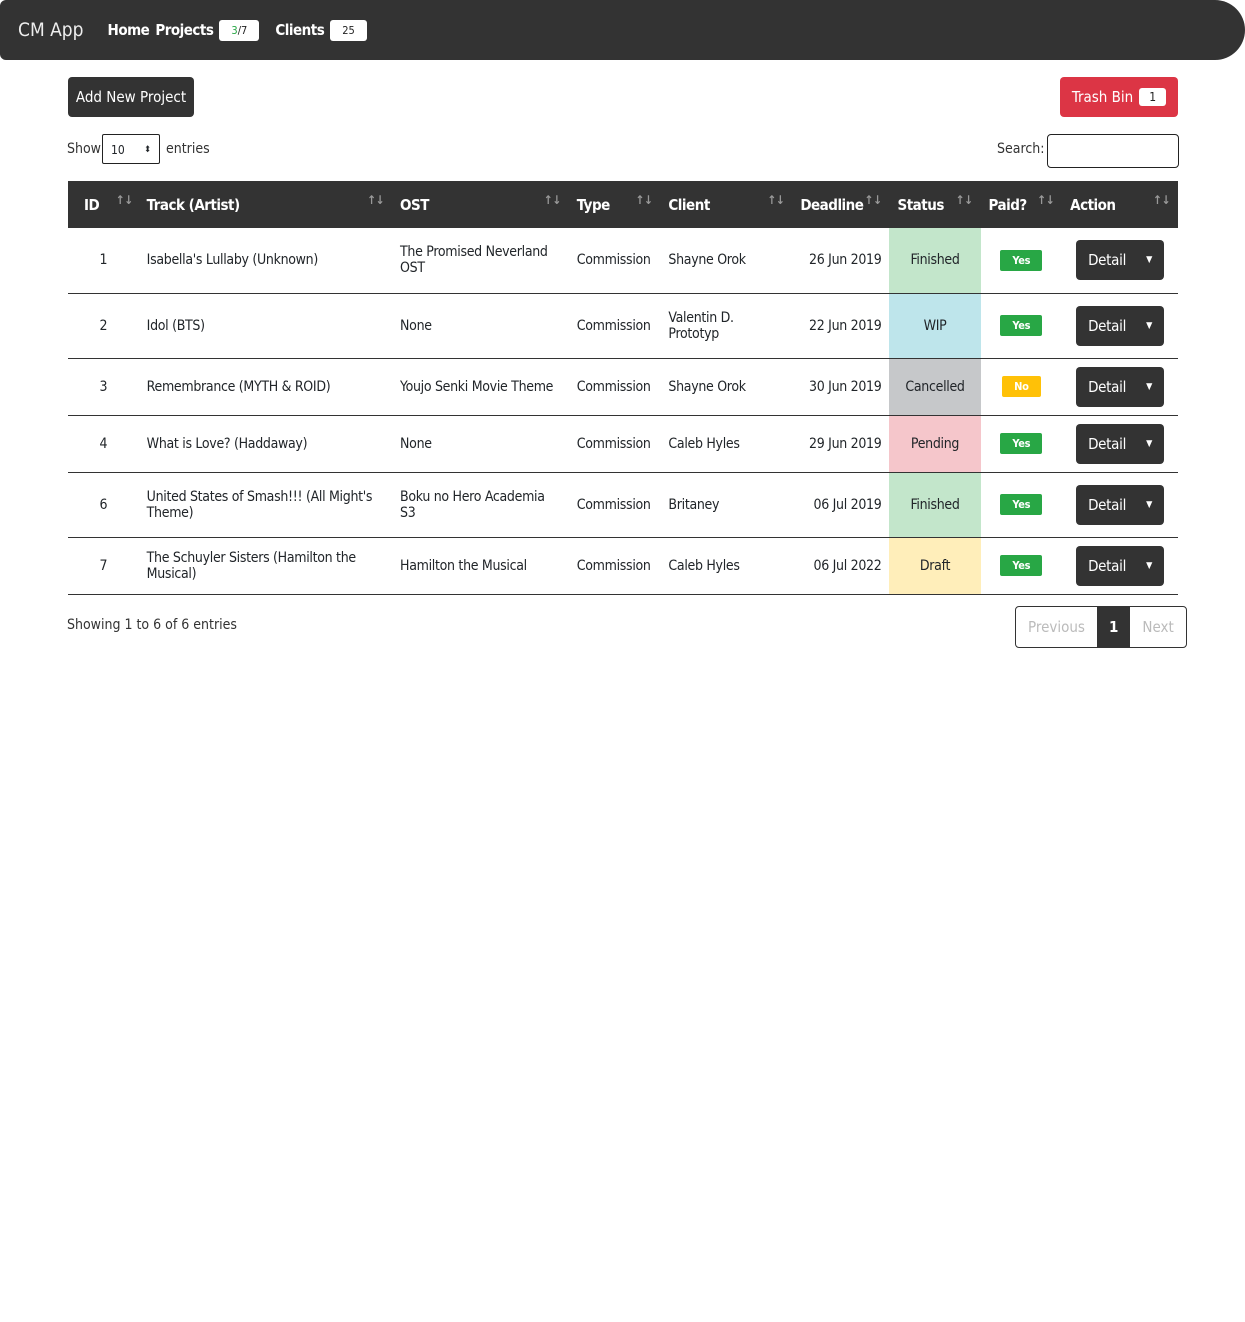 Image resolution: width=1245 pixels, height=1322 pixels. Describe the element at coordinates (622, 30) in the screenshot. I see `navbar: CM App Home Projects 3/7 Clients 25` at that location.